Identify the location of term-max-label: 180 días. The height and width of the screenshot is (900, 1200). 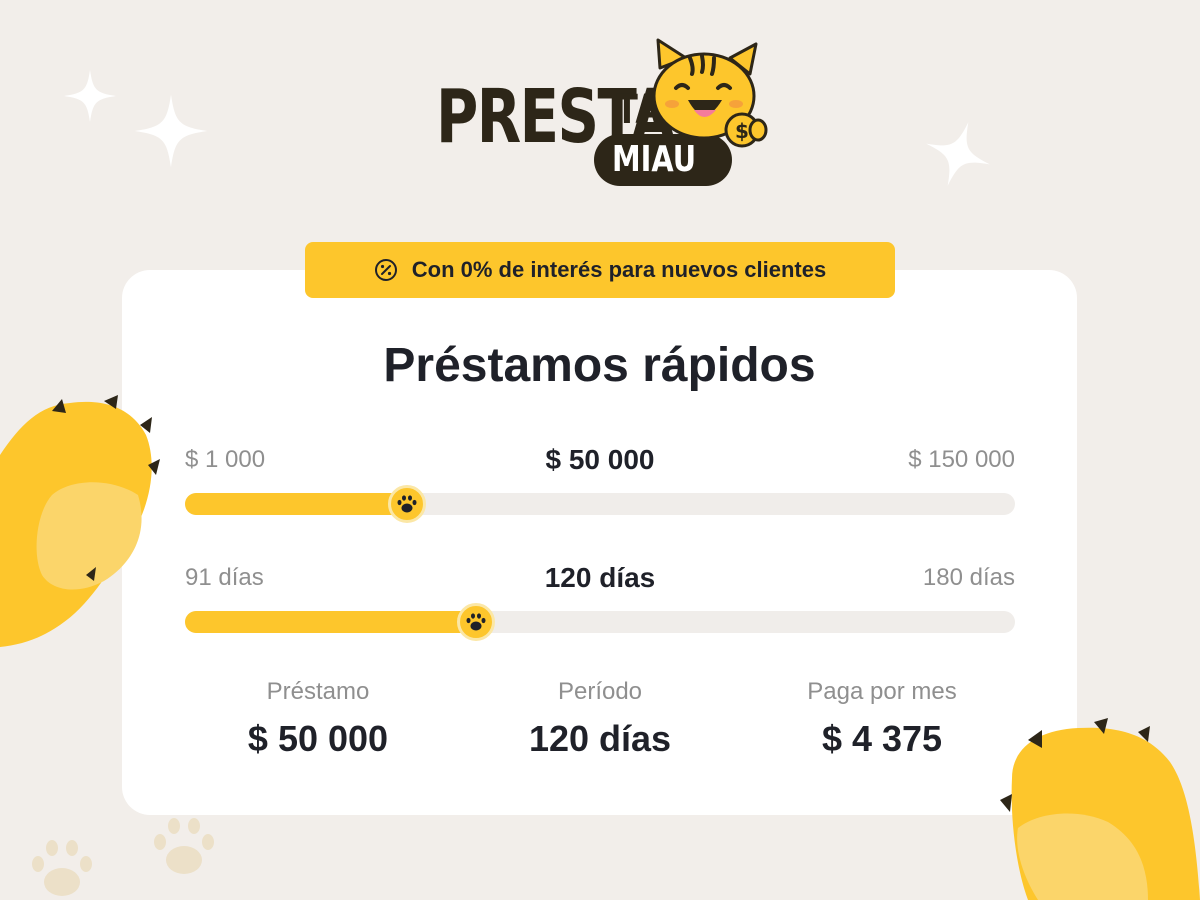
(968, 577).